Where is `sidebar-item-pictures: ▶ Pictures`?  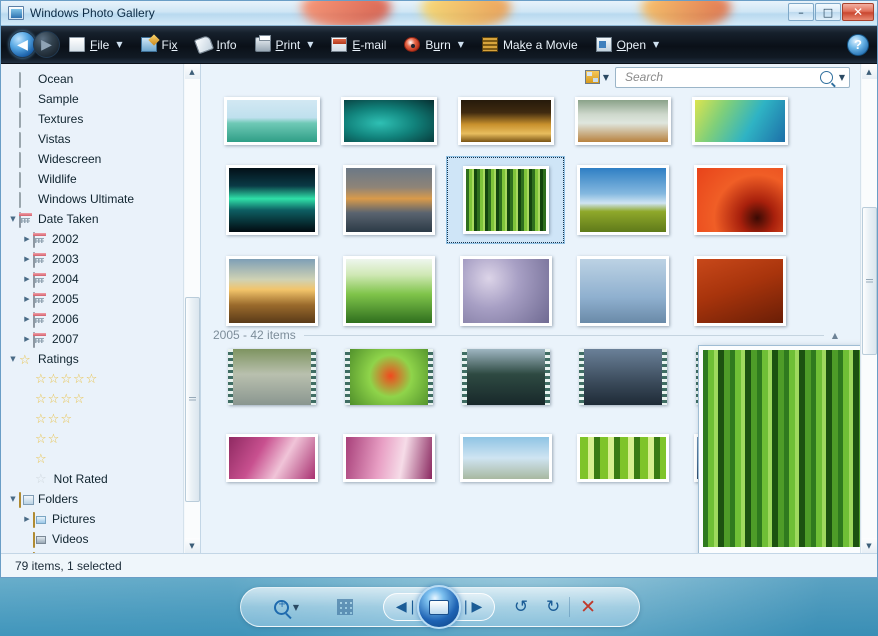 sidebar-item-pictures: ▶ Pictures is located at coordinates (92, 519).